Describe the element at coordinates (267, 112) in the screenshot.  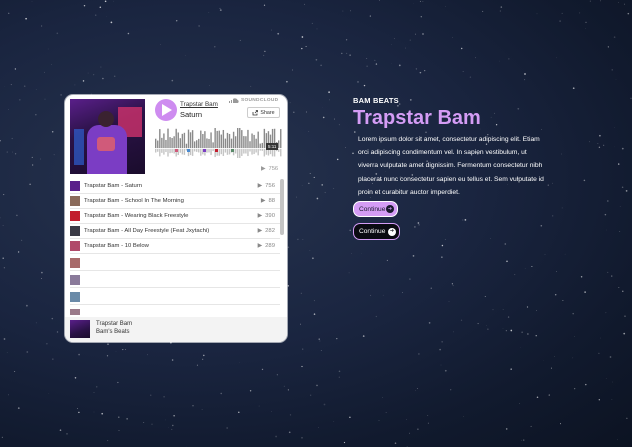
I see `share-label: Share` at that location.